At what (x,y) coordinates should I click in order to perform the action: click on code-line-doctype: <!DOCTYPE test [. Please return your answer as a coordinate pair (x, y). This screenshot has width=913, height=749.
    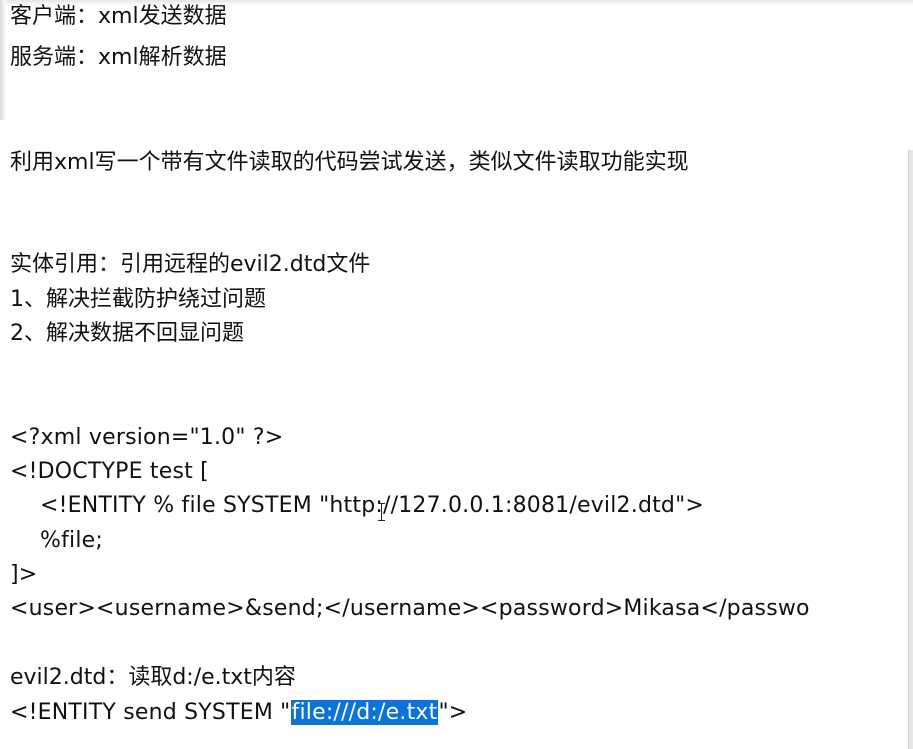
    Looking at the image, I should click on (109, 471).